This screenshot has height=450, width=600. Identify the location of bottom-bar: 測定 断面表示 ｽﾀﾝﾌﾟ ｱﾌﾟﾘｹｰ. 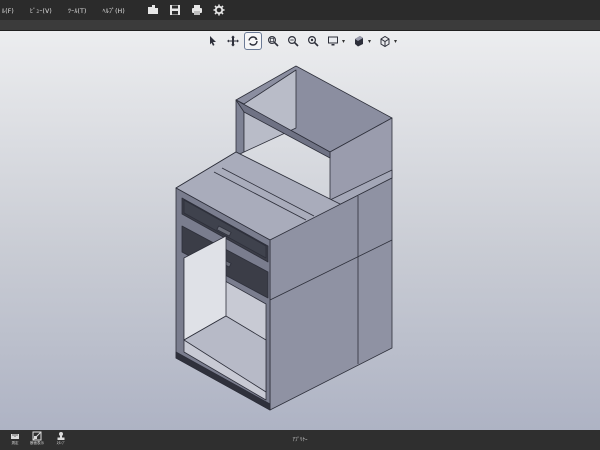
(300, 440).